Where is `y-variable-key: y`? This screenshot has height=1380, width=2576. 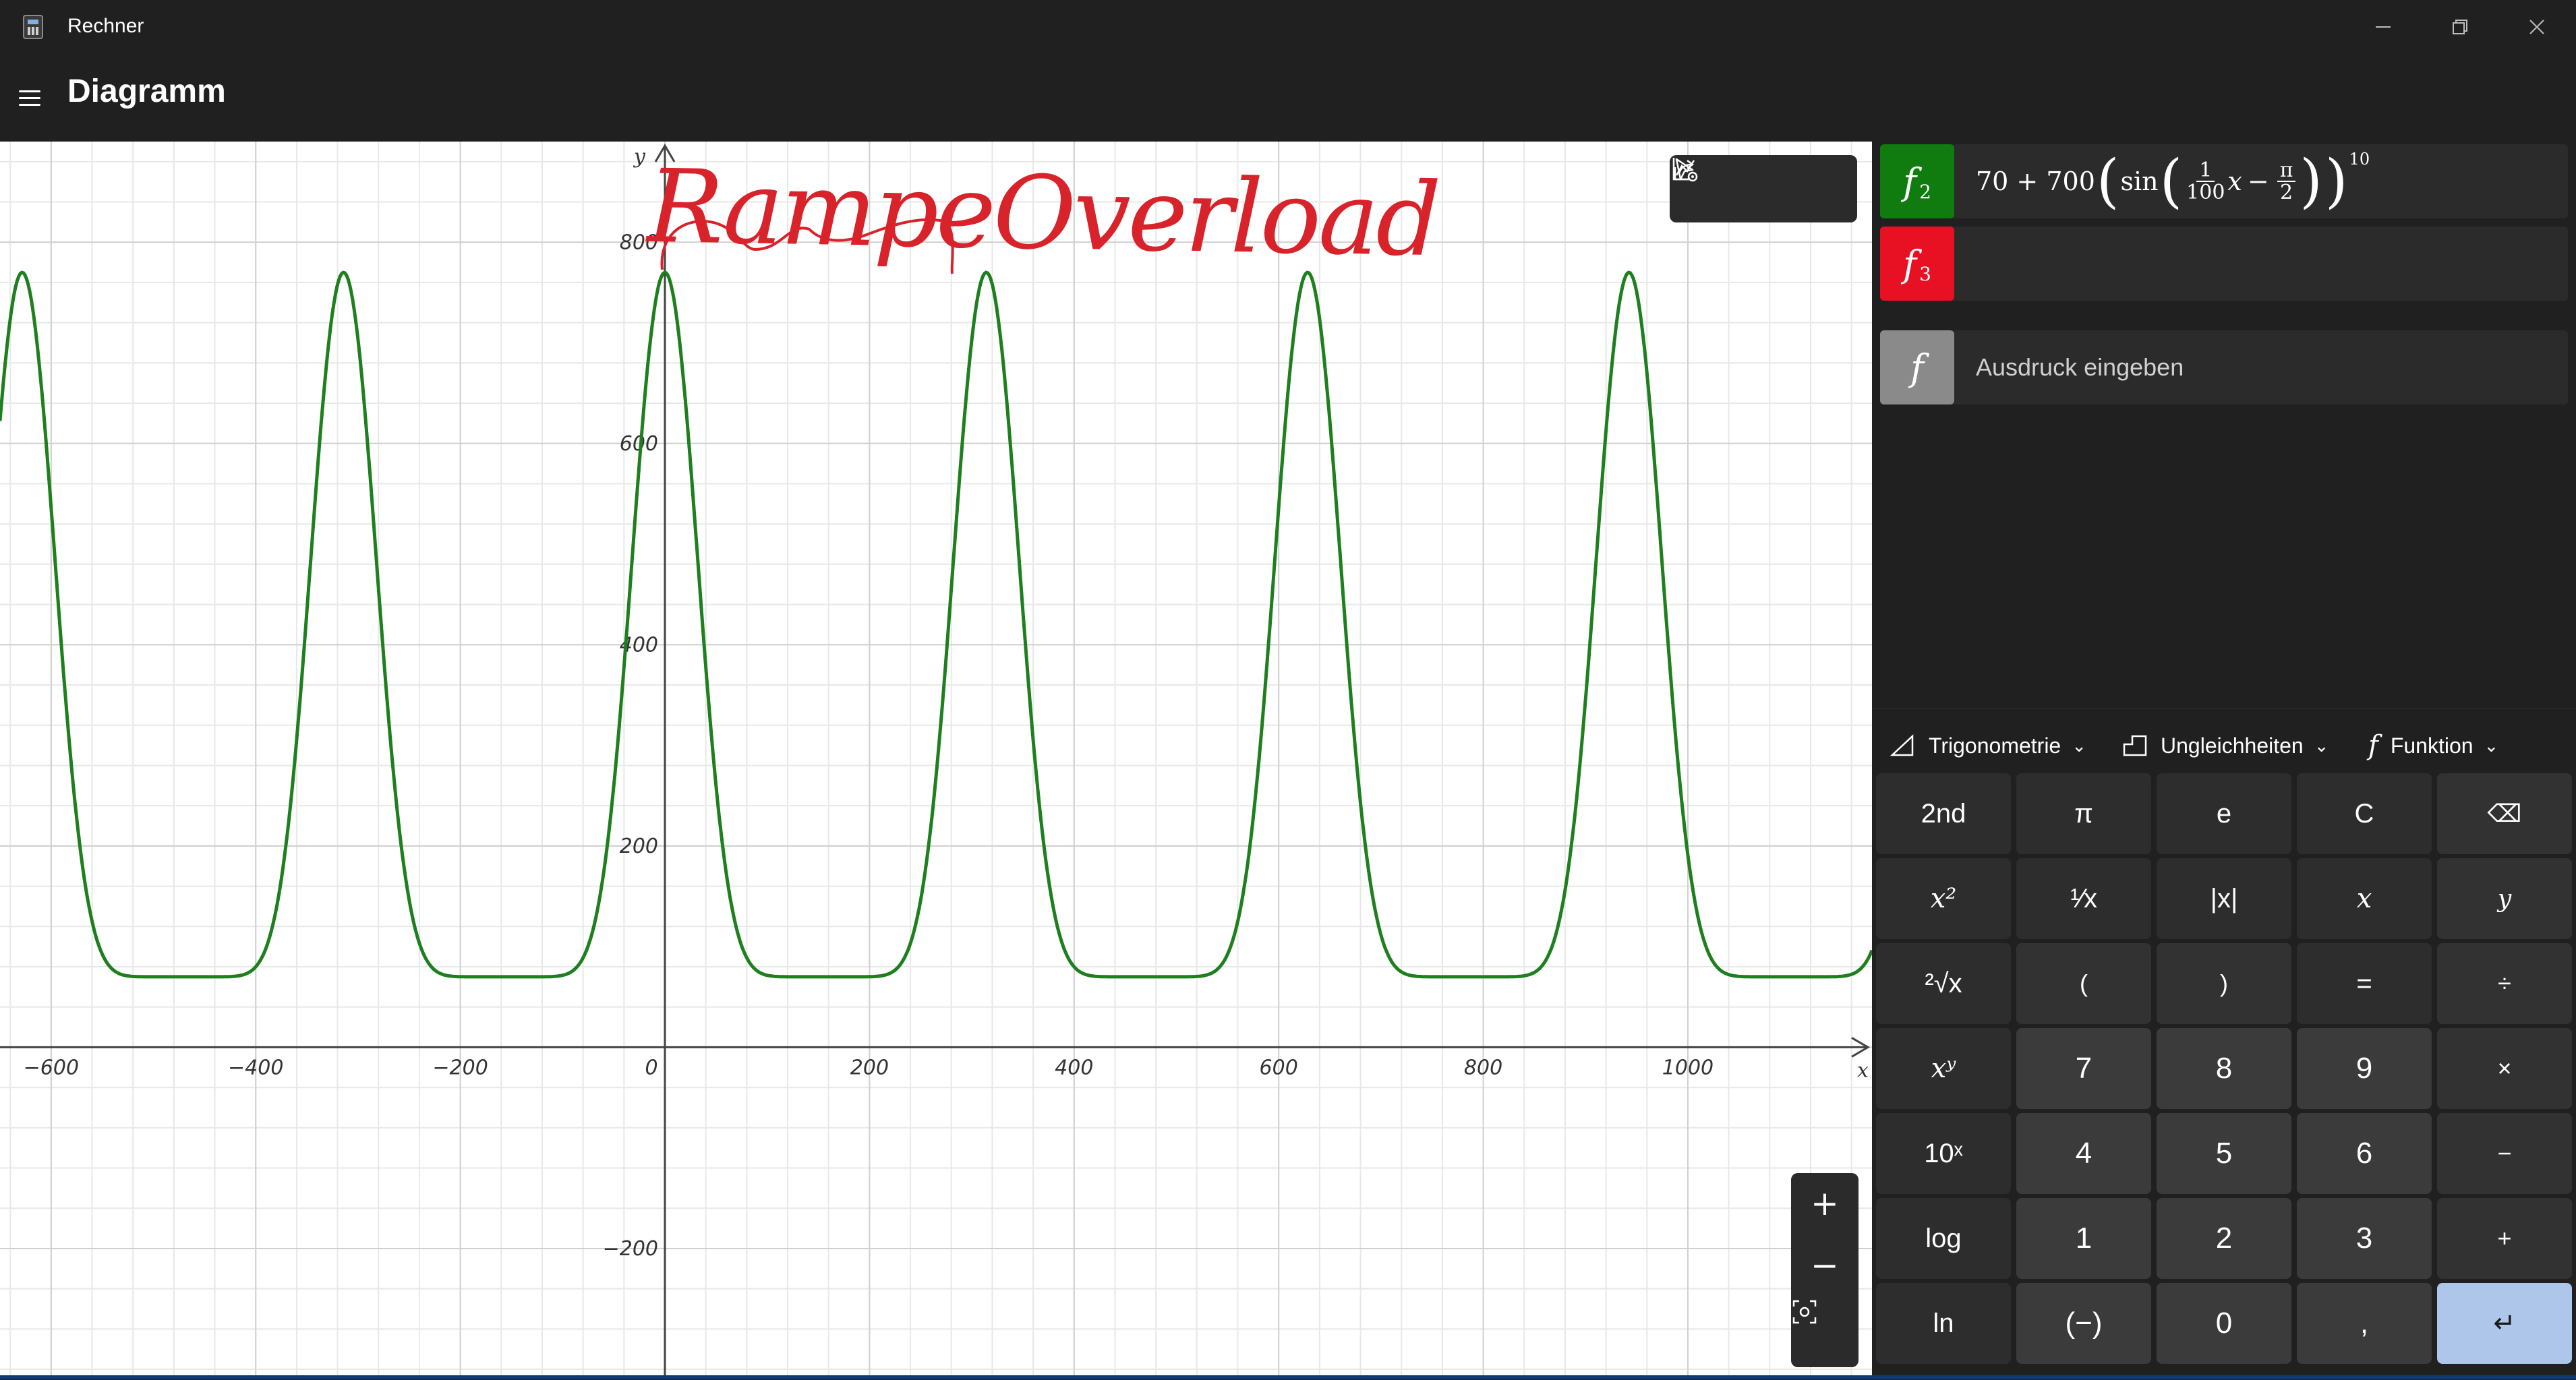
y-variable-key: y is located at coordinates (2504, 898).